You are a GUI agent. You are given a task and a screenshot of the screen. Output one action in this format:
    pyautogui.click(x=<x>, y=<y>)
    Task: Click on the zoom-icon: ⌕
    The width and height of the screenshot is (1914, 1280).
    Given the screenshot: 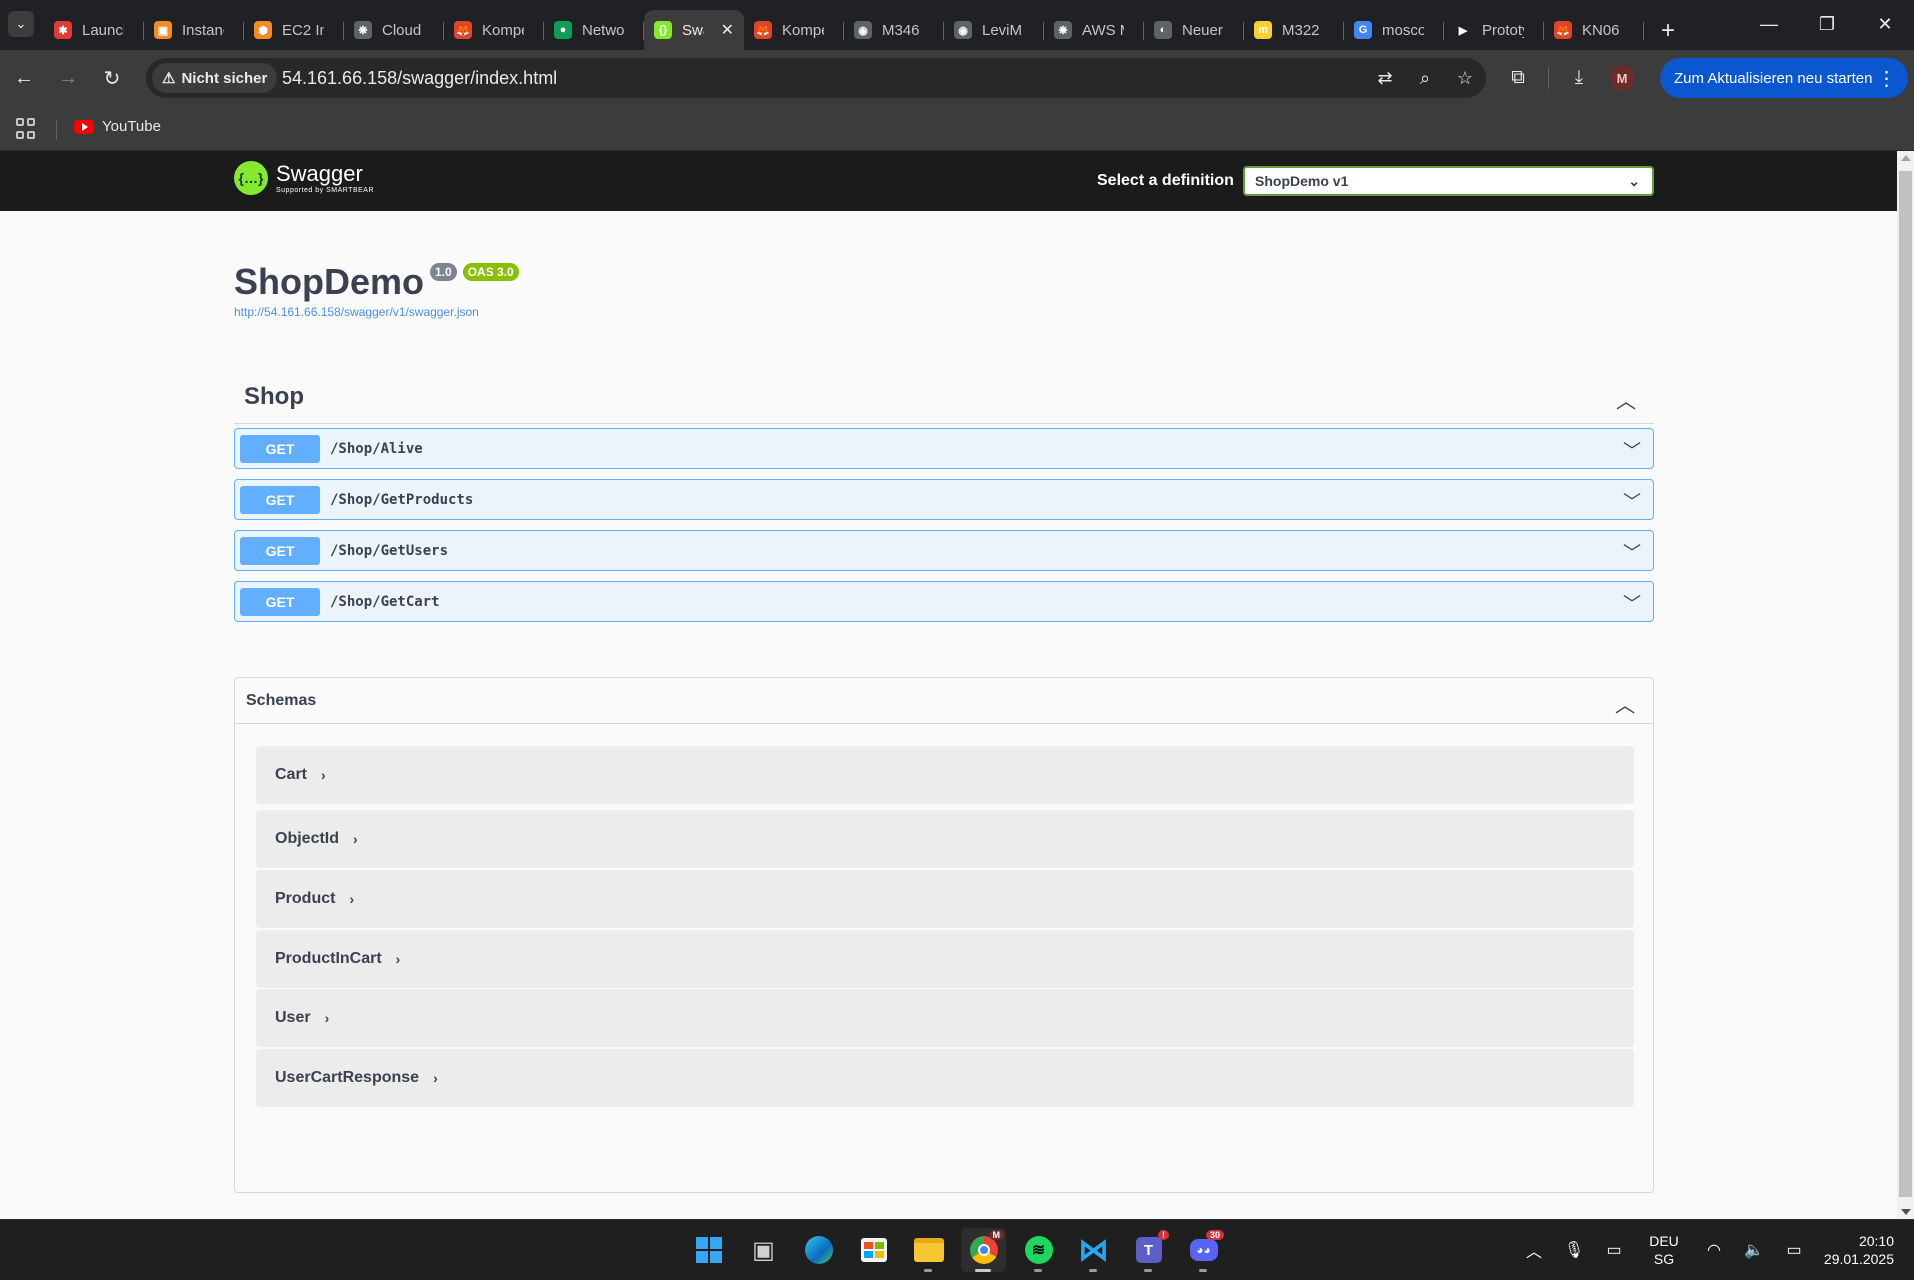 What is the action you would take?
    pyautogui.click(x=1425, y=78)
    